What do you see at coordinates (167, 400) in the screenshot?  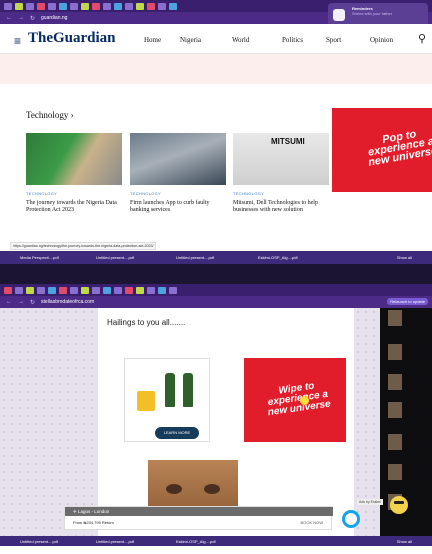 I see `advertisement: LEARN MORE` at bounding box center [167, 400].